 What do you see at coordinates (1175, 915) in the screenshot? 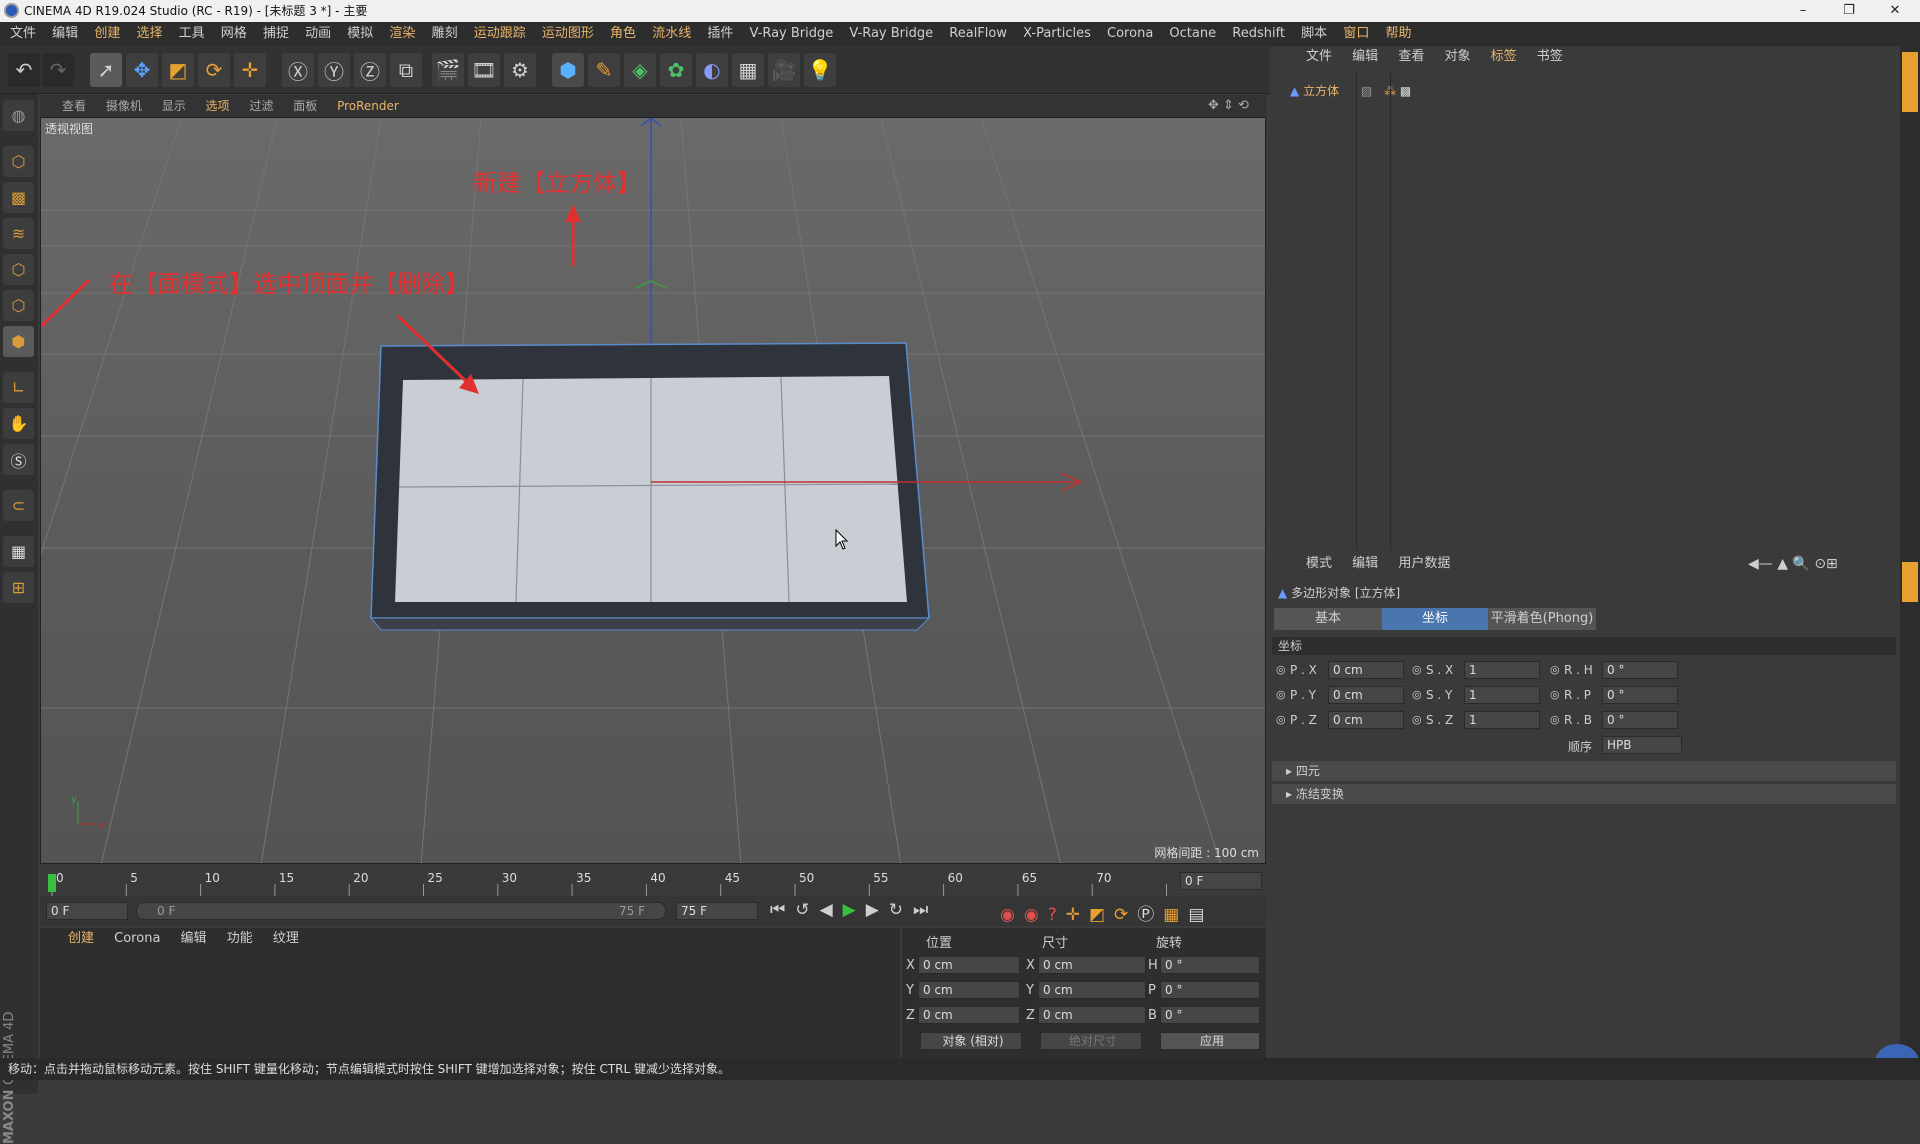
I see `key-pla-icon: ▦` at bounding box center [1175, 915].